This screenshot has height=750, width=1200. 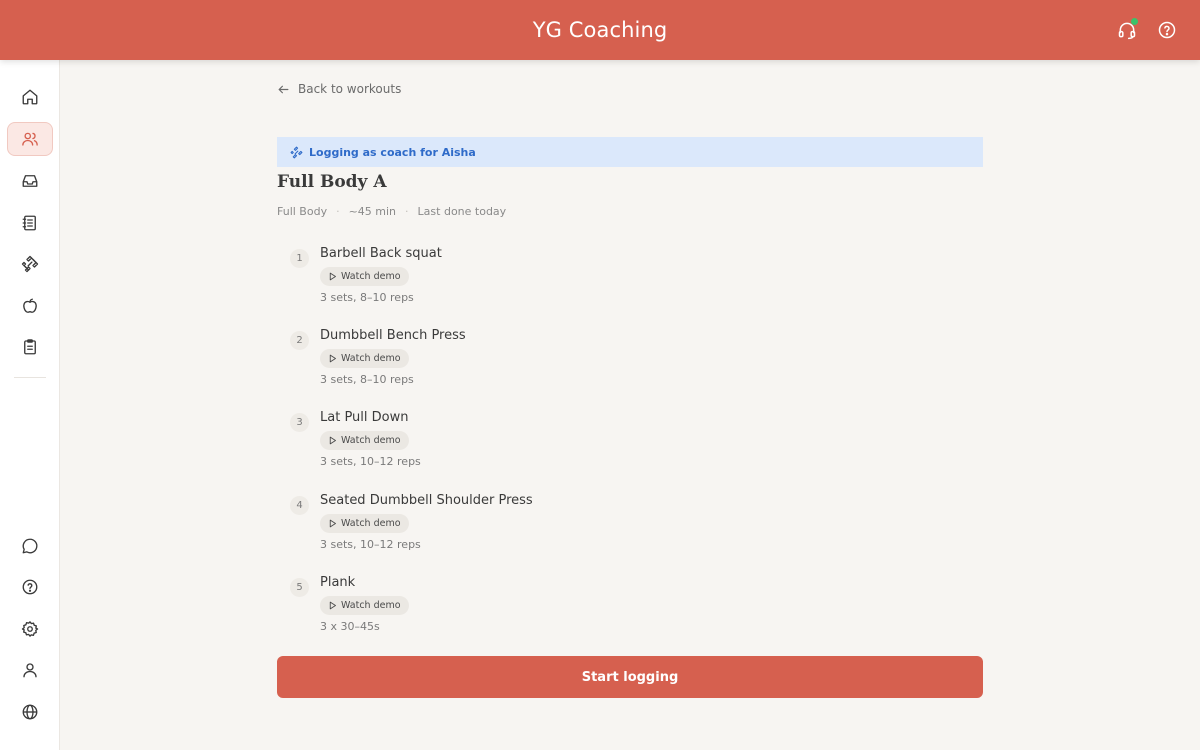 What do you see at coordinates (299, 587) in the screenshot?
I see `exercise-number: 5` at bounding box center [299, 587].